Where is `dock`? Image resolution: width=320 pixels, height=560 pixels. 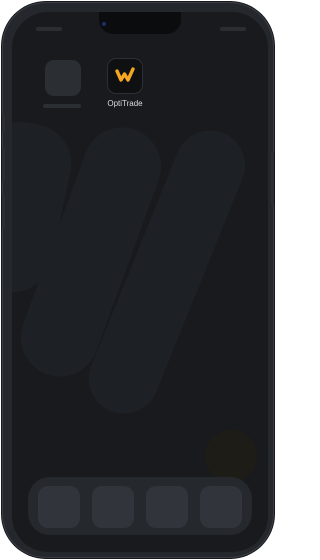
dock is located at coordinates (140, 506).